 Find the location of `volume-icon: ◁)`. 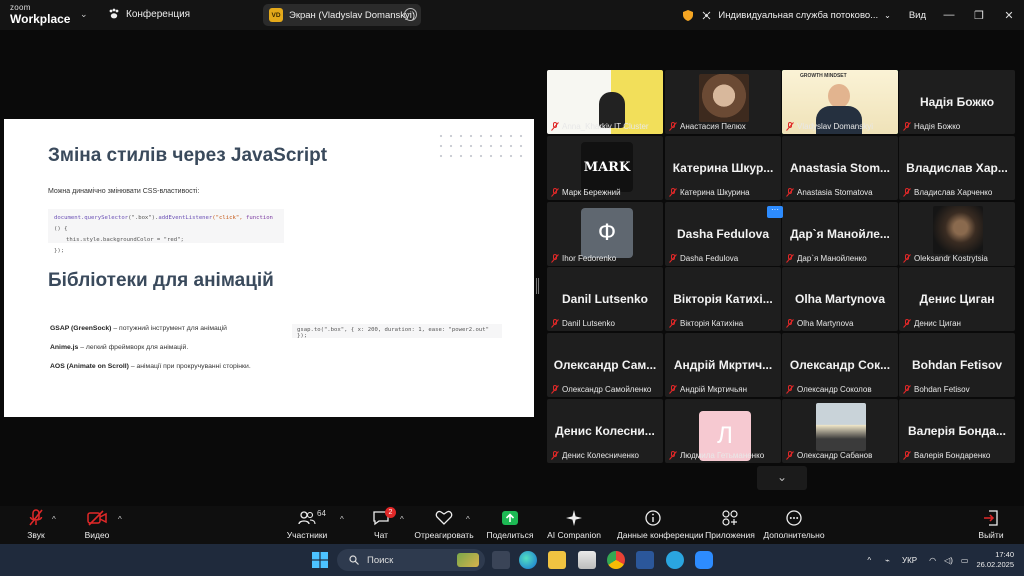

volume-icon: ◁) is located at coordinates (948, 560).